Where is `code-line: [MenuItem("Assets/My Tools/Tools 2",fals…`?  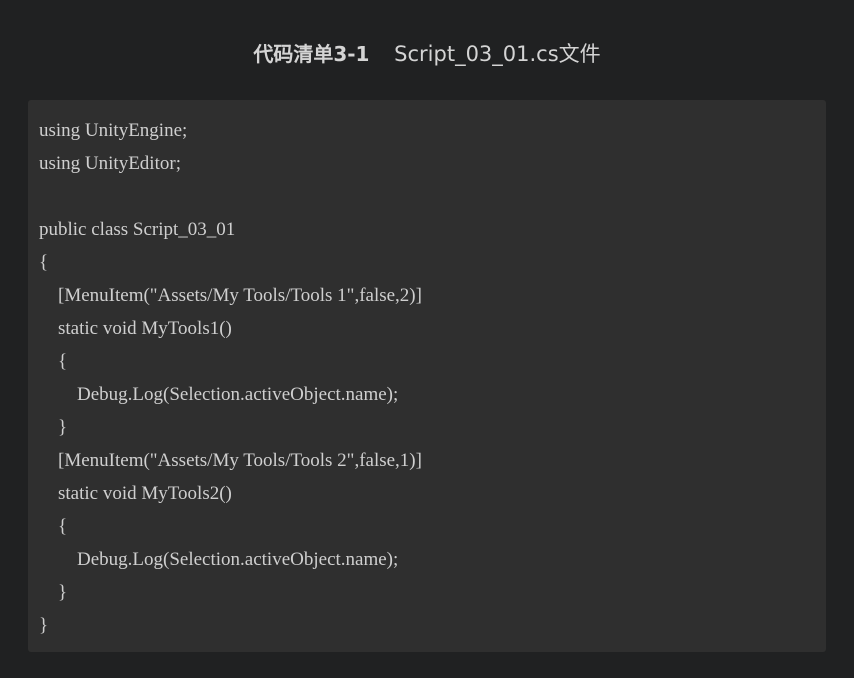 code-line: [MenuItem("Assets/My Tools/Tools 2",fals… is located at coordinates (230, 460).